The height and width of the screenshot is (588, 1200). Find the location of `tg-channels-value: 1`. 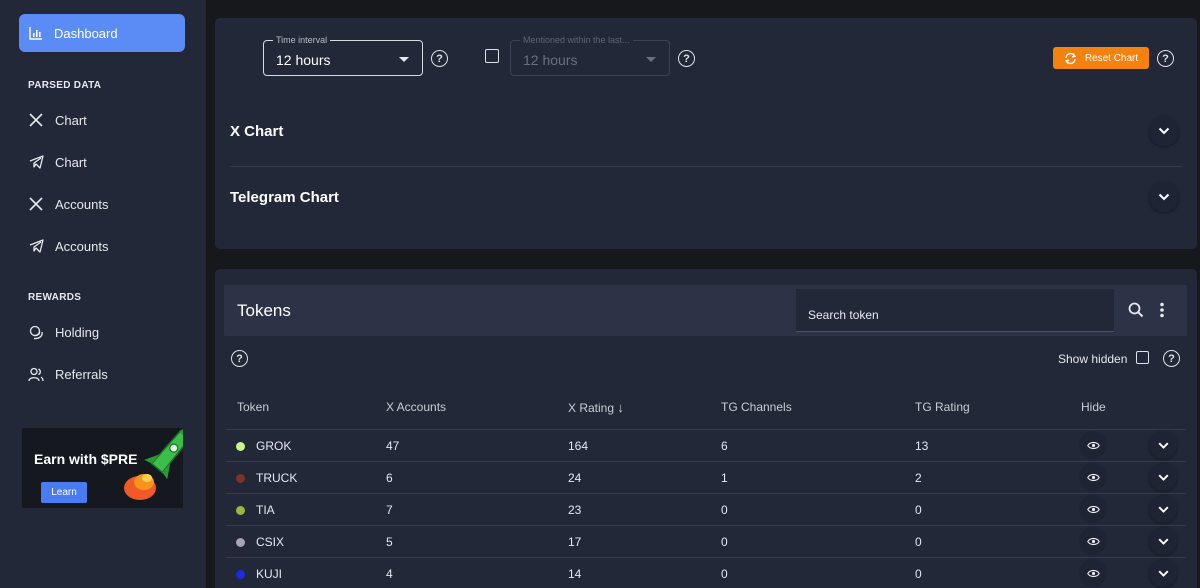

tg-channels-value: 1 is located at coordinates (724, 478).